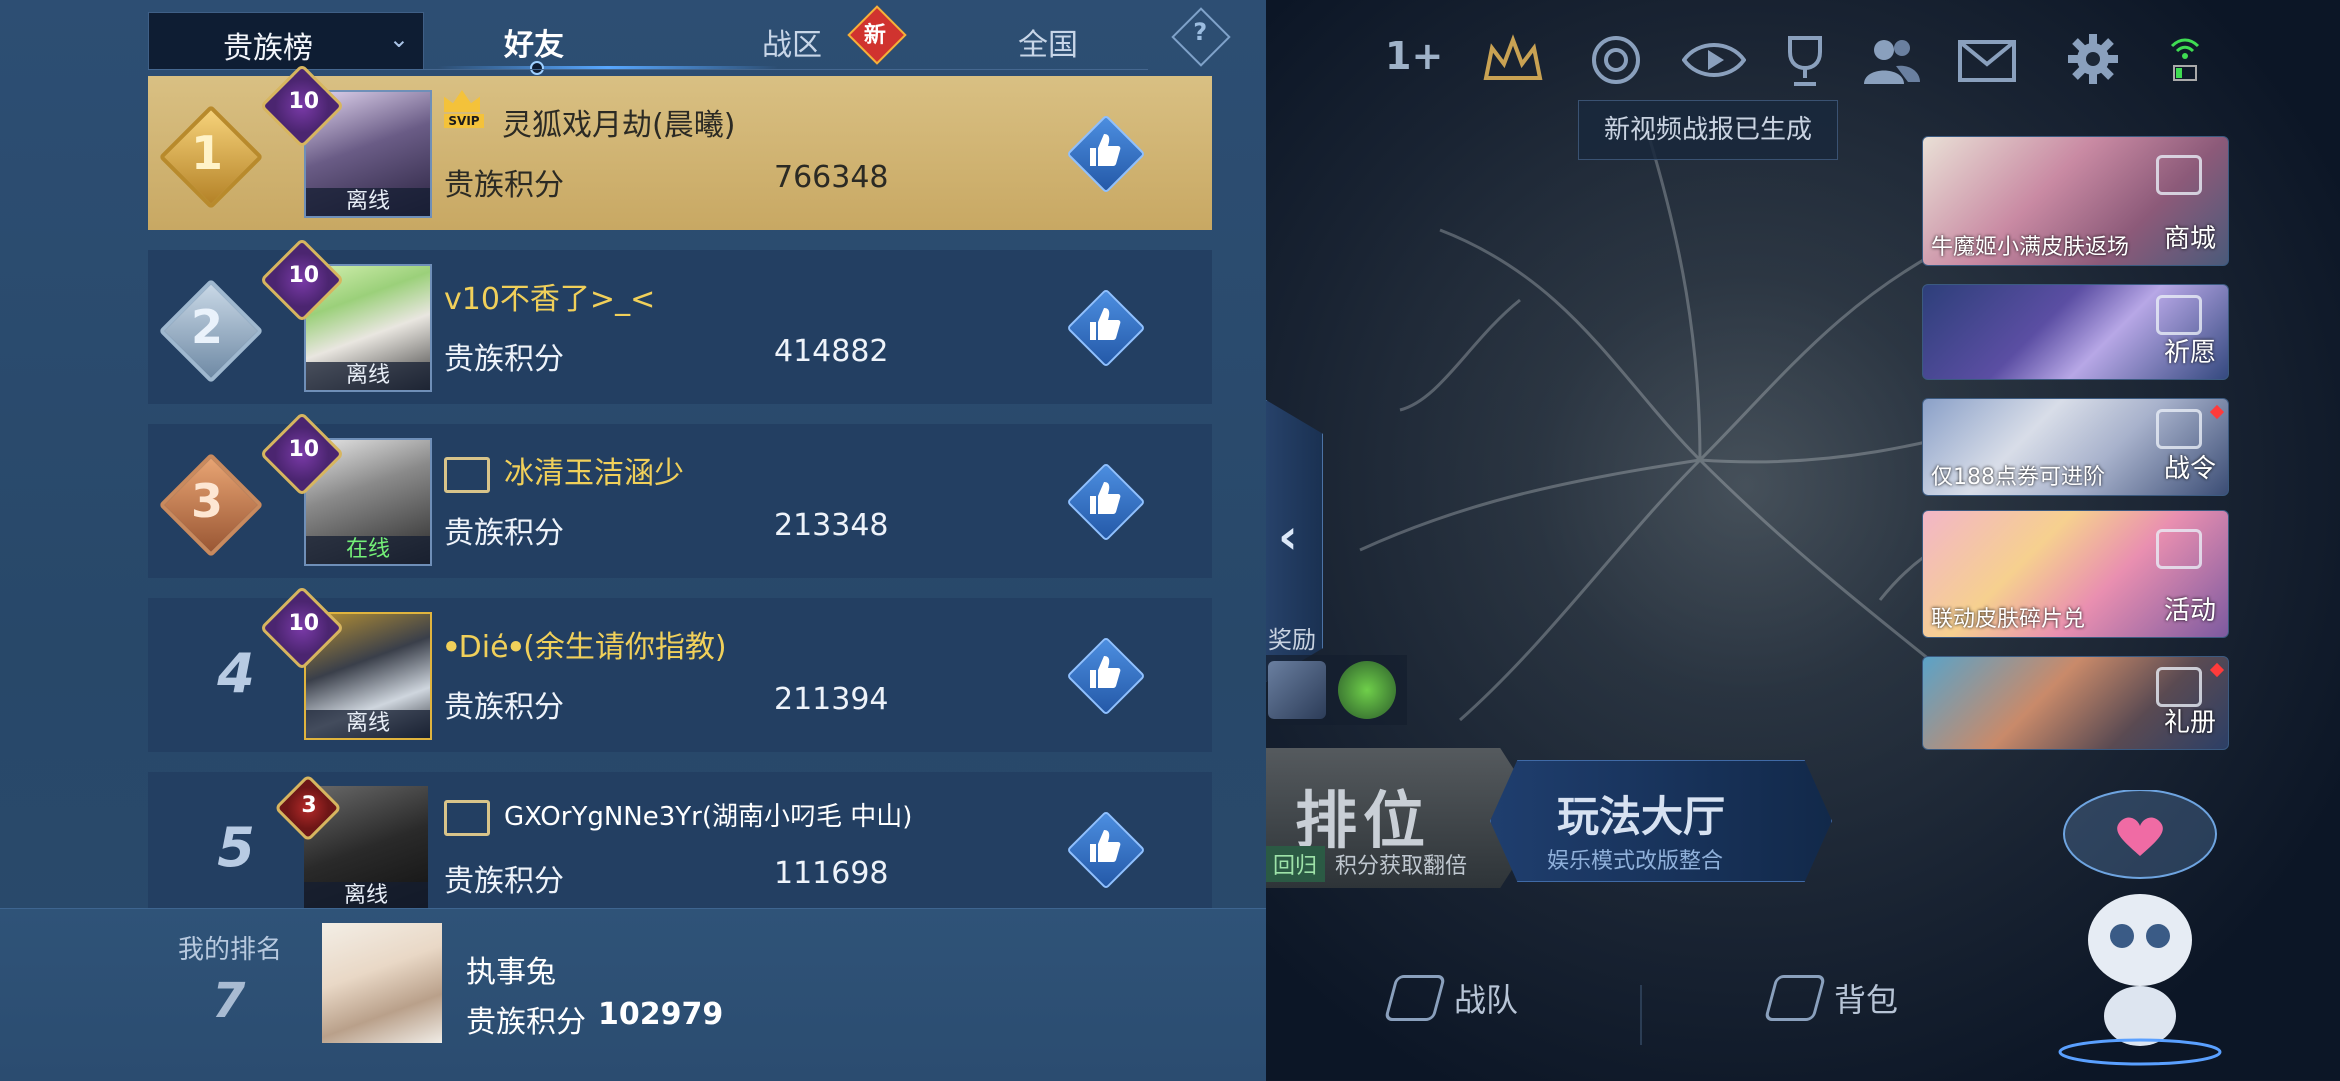  Describe the element at coordinates (309, 806) in the screenshot. I see `vip-level: 3` at that location.